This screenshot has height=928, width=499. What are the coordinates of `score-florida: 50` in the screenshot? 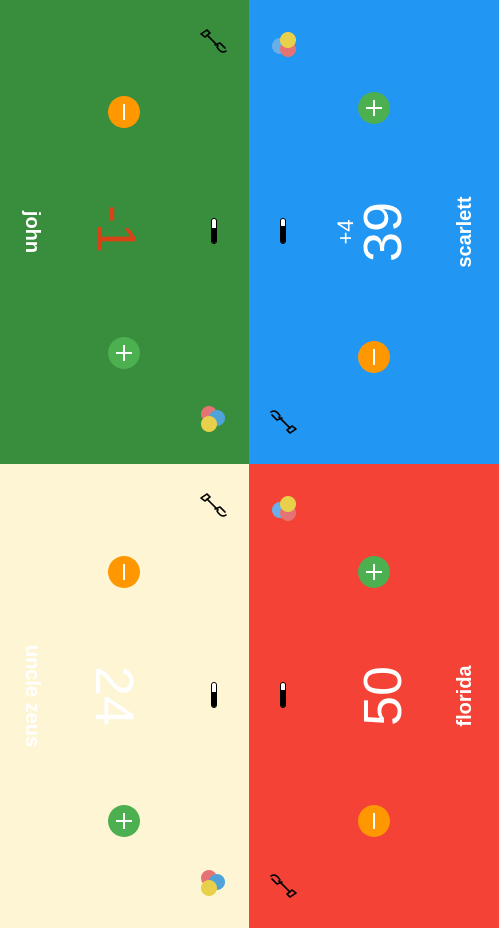 It's located at (383, 696).